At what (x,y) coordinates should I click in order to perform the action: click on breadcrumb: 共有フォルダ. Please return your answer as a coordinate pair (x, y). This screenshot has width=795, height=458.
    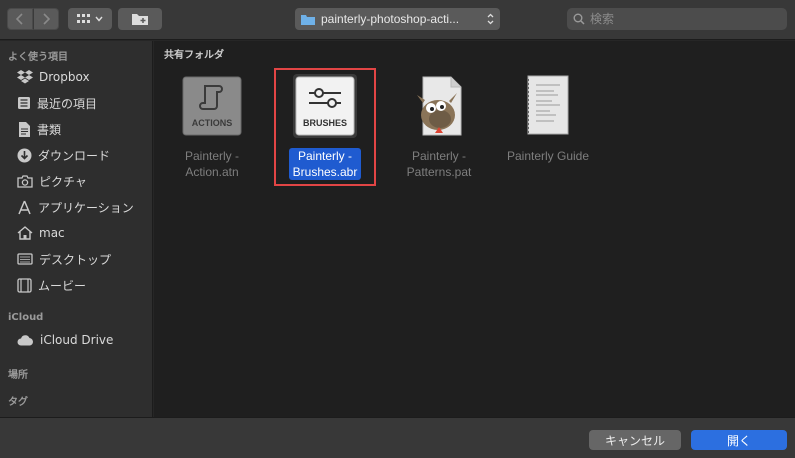
    Looking at the image, I should click on (194, 55).